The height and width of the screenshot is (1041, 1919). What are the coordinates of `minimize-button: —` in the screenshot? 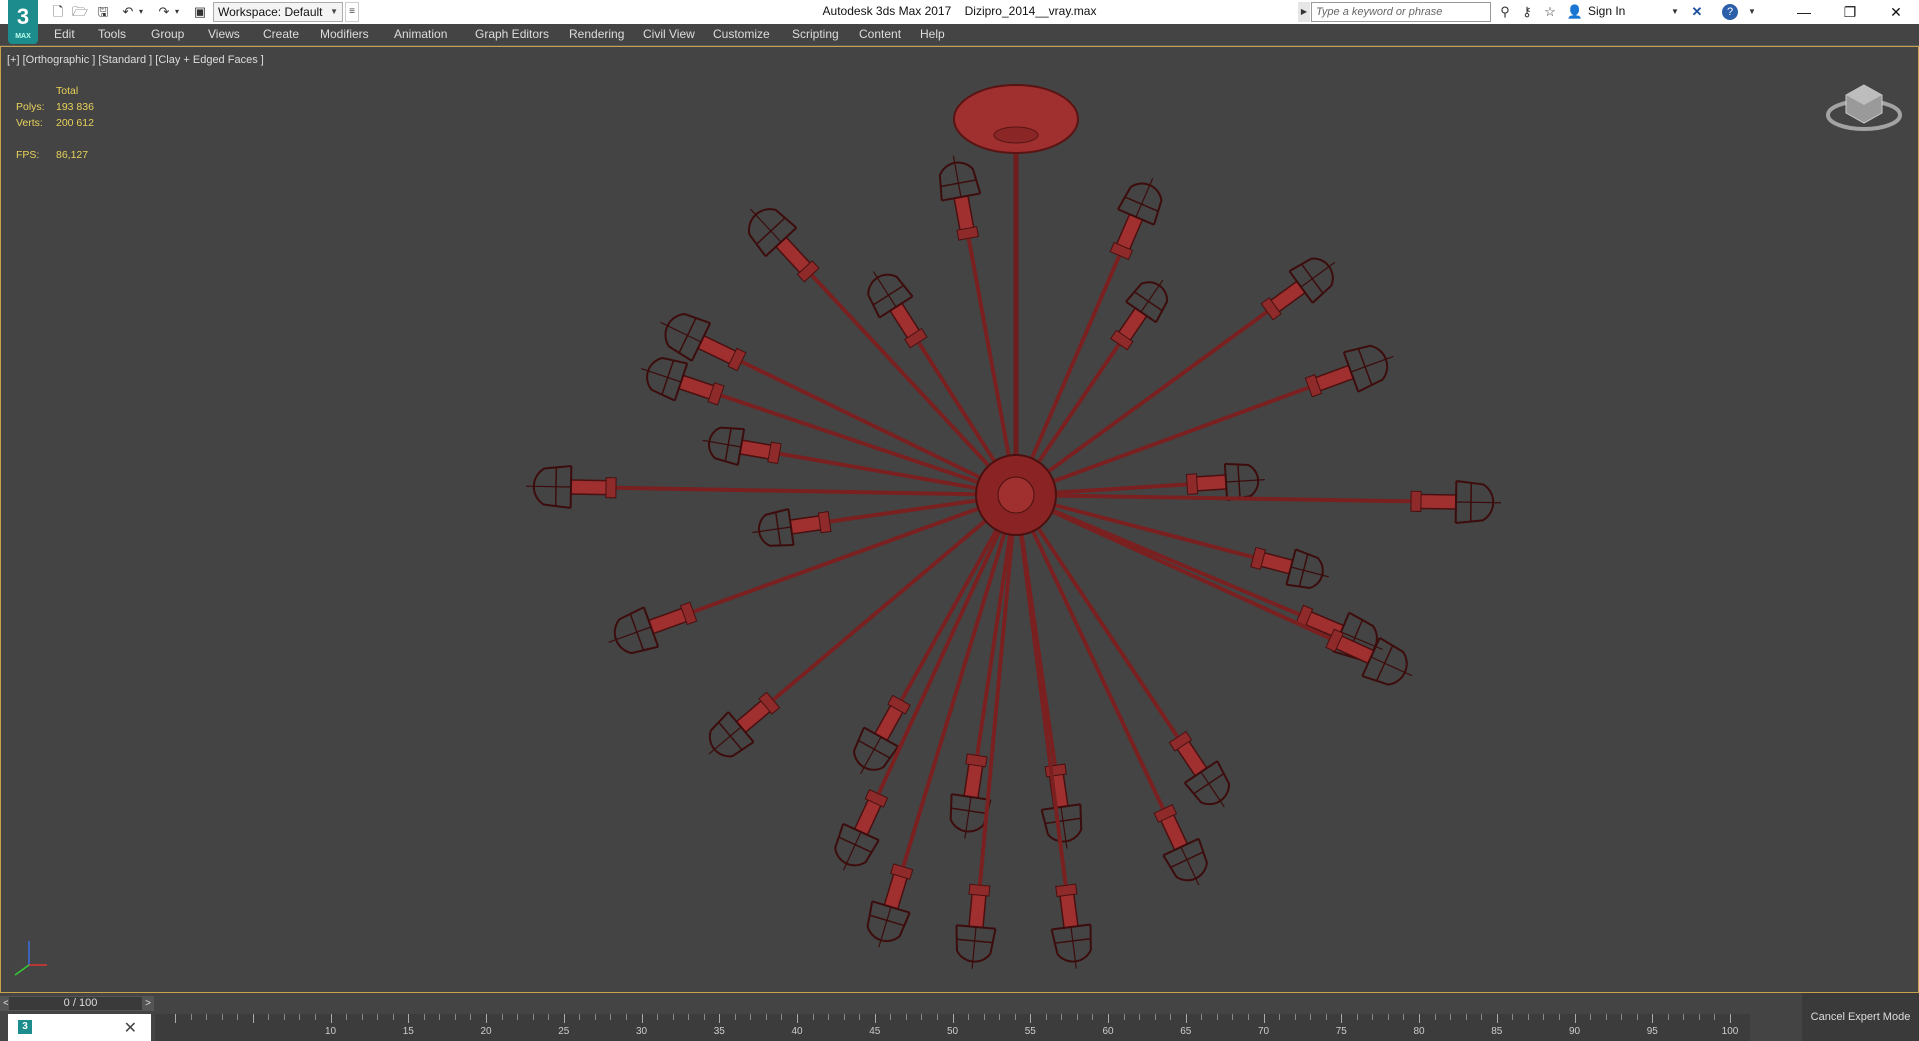 It's located at (1804, 12).